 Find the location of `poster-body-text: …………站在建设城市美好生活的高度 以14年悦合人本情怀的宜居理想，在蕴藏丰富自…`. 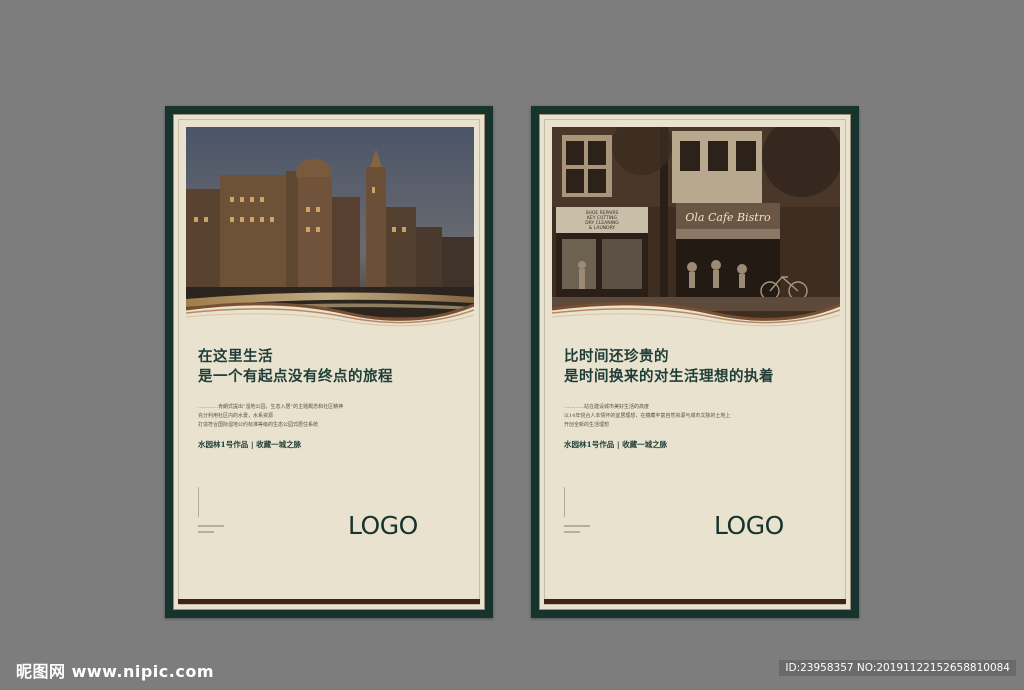

poster-body-text: …………站在建设城市美好生活的高度 以14年悦合人本情怀的宜居理想，在蕴藏丰富自… is located at coordinates (689, 416).